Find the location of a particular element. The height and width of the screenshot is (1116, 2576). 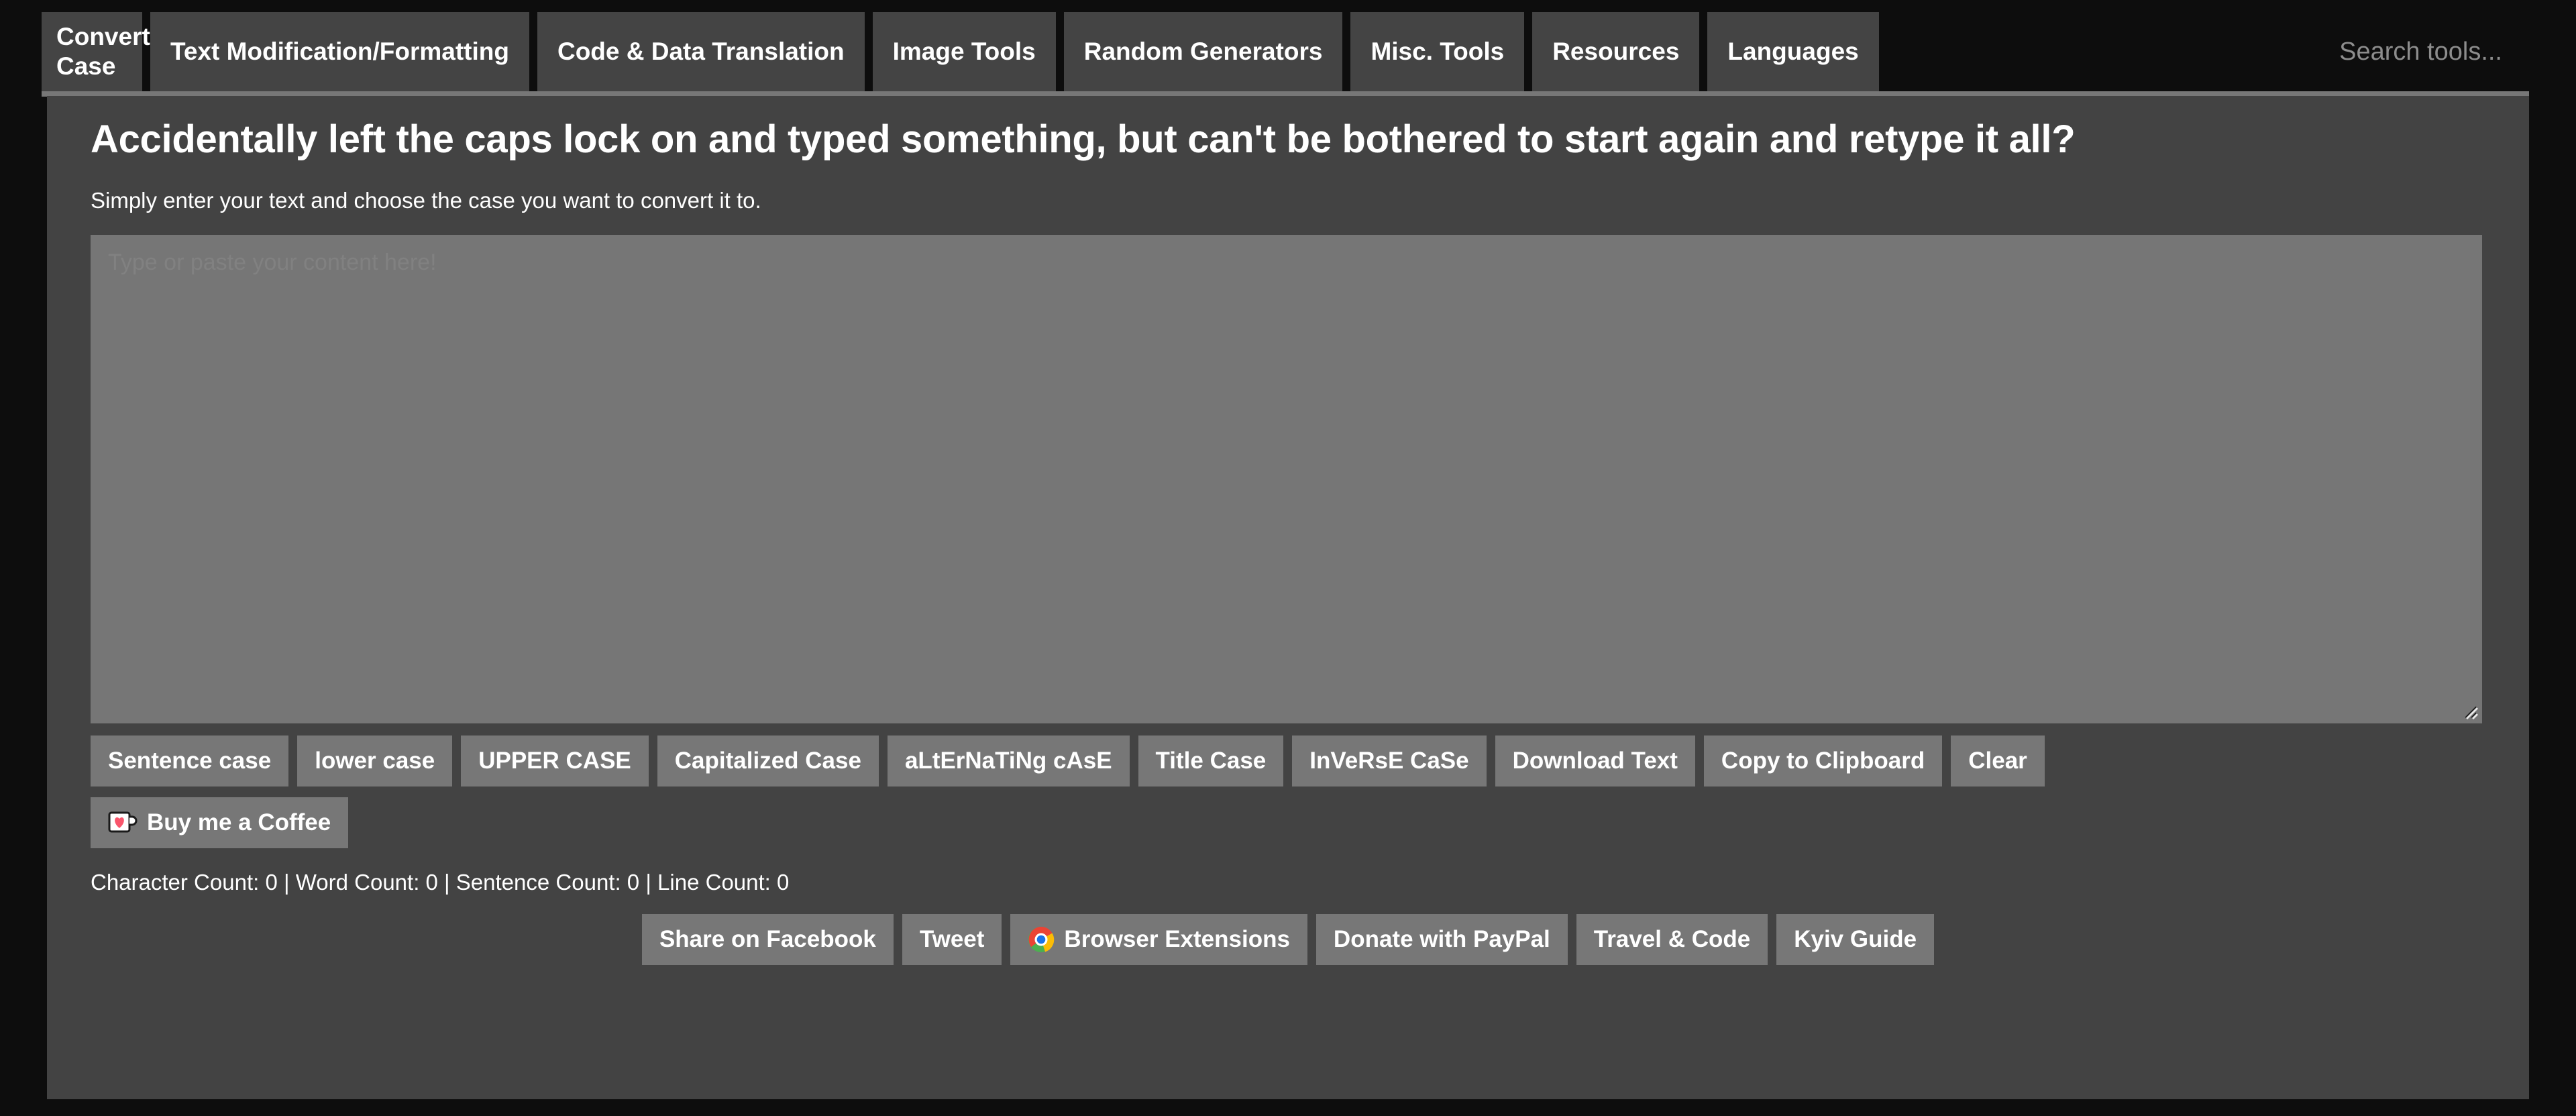

button-label: Kyiv Guide is located at coordinates (1855, 939).